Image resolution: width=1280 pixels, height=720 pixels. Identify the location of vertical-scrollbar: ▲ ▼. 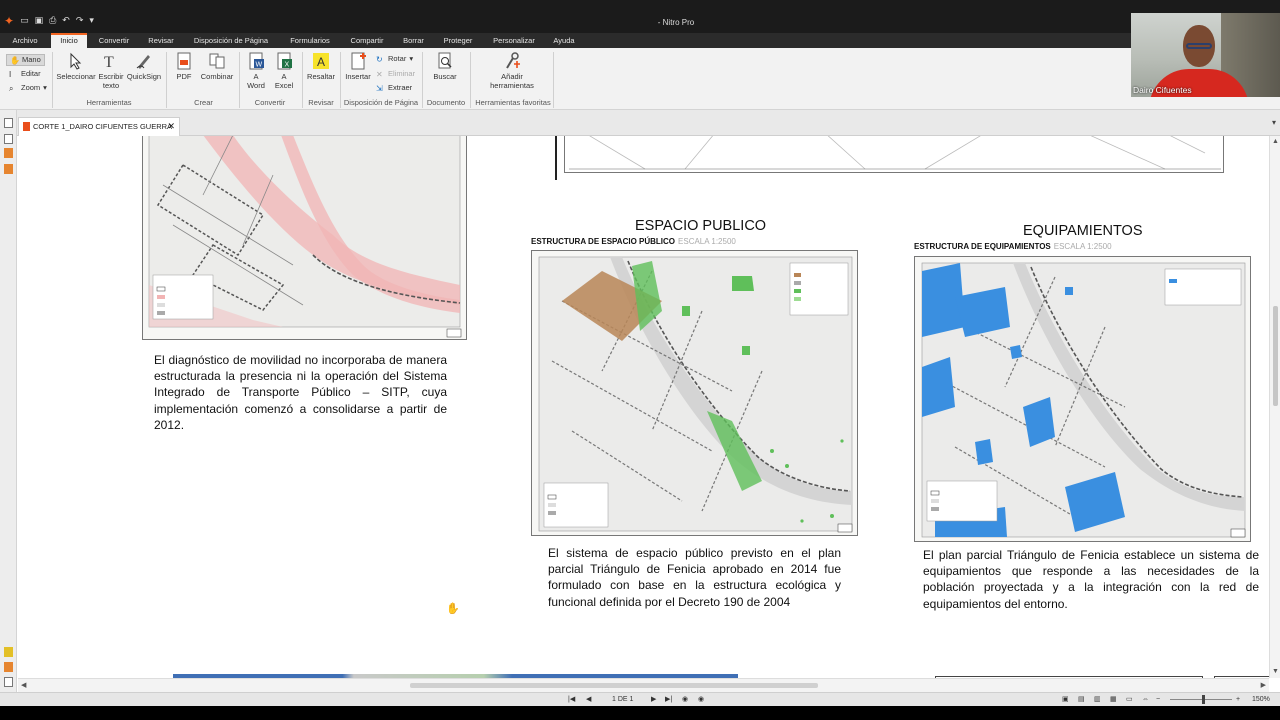
(1274, 407).